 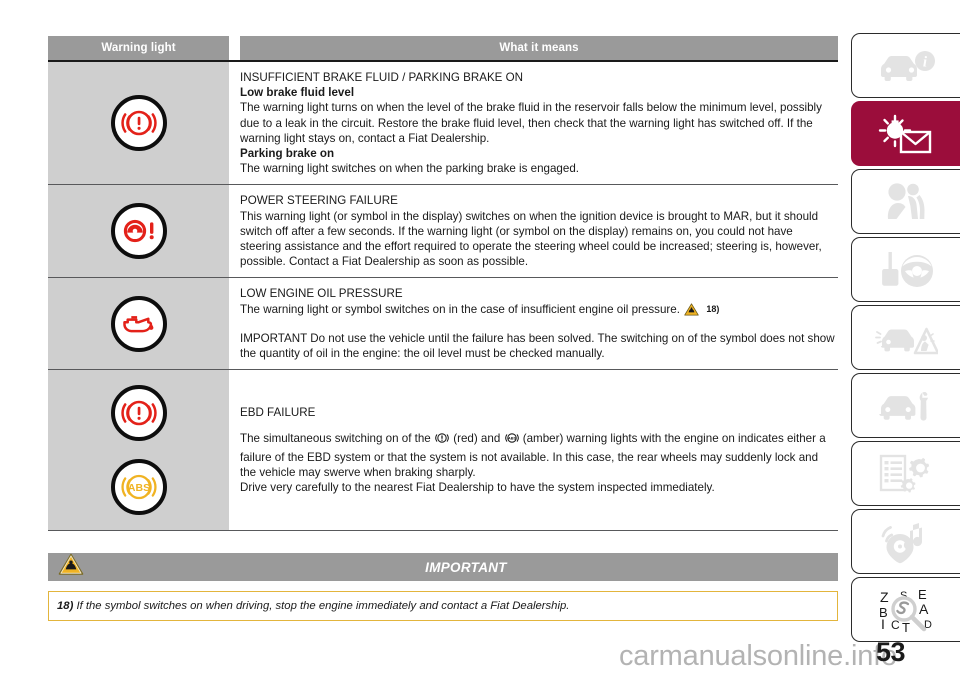 What do you see at coordinates (319, 201) in the screenshot?
I see `row-title: POWER STEERING FAILURE` at bounding box center [319, 201].